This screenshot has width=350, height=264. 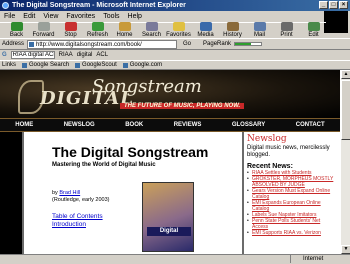 I want to click on minimize-button: _, so click(x=323, y=5).